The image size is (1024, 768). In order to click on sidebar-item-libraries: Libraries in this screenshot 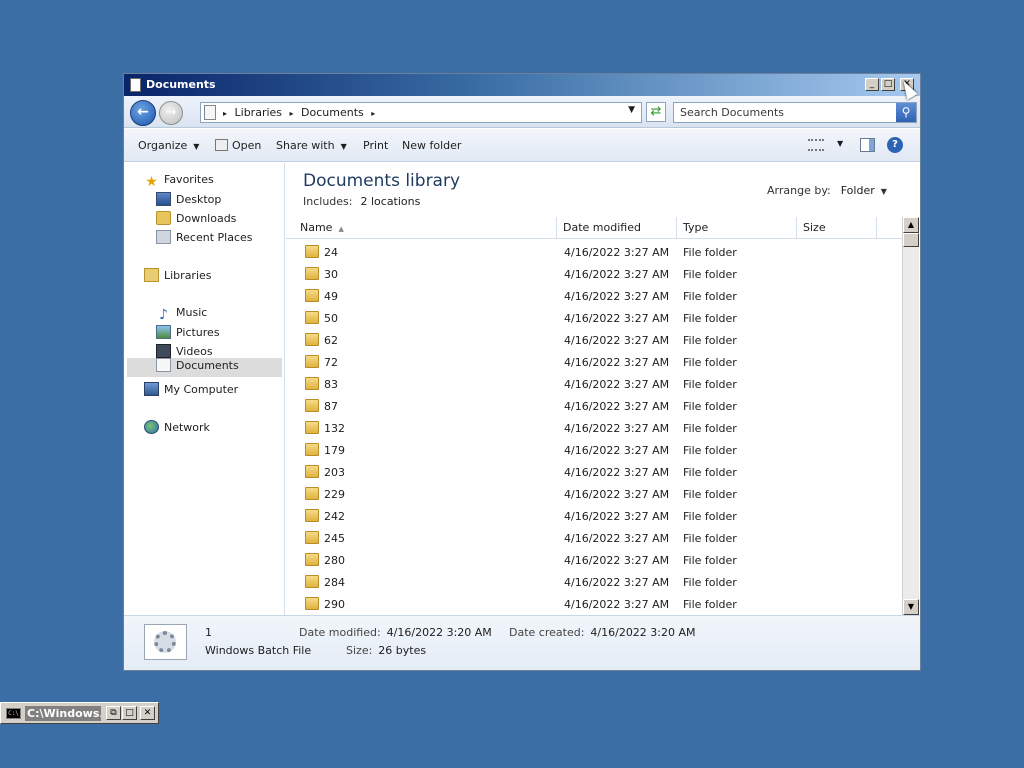, I will do `click(178, 277)`.